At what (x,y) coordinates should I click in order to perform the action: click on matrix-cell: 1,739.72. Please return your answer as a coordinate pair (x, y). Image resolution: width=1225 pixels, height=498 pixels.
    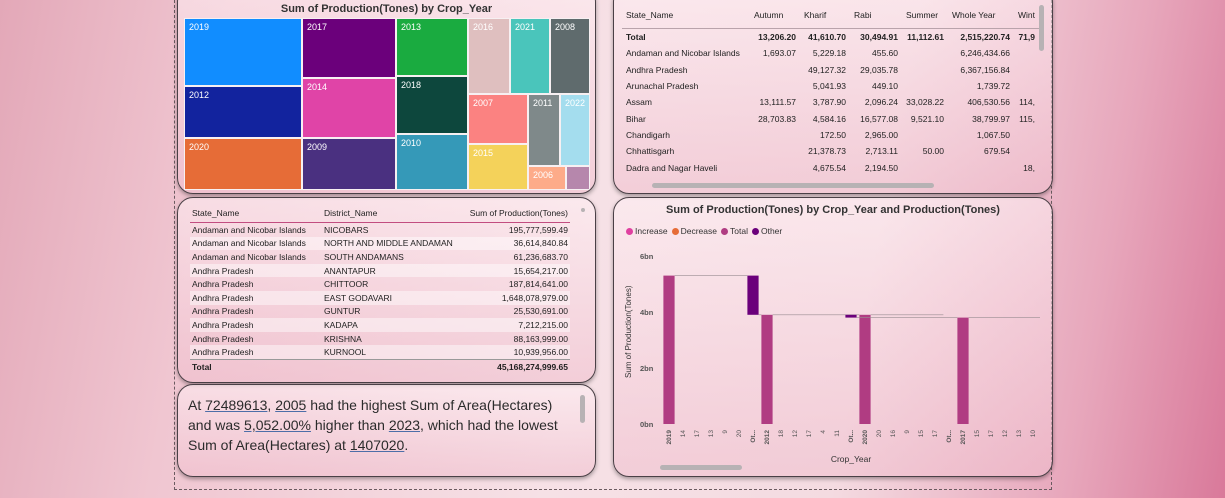
    Looking at the image, I should click on (993, 86).